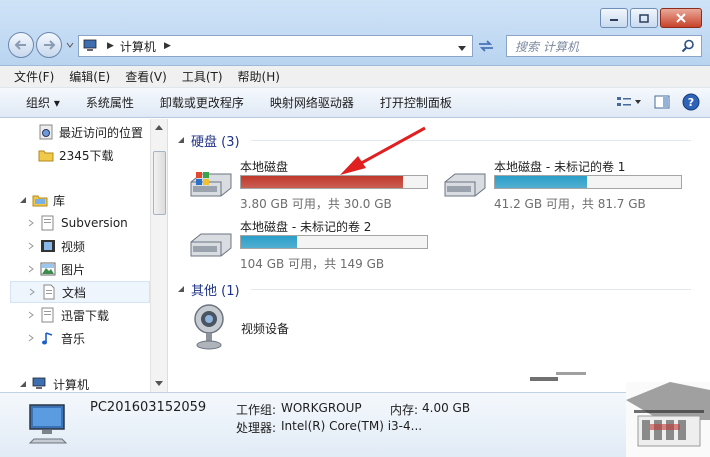  What do you see at coordinates (94, 223) in the screenshot?
I see `sidebar-item-label: Subversion` at bounding box center [94, 223].